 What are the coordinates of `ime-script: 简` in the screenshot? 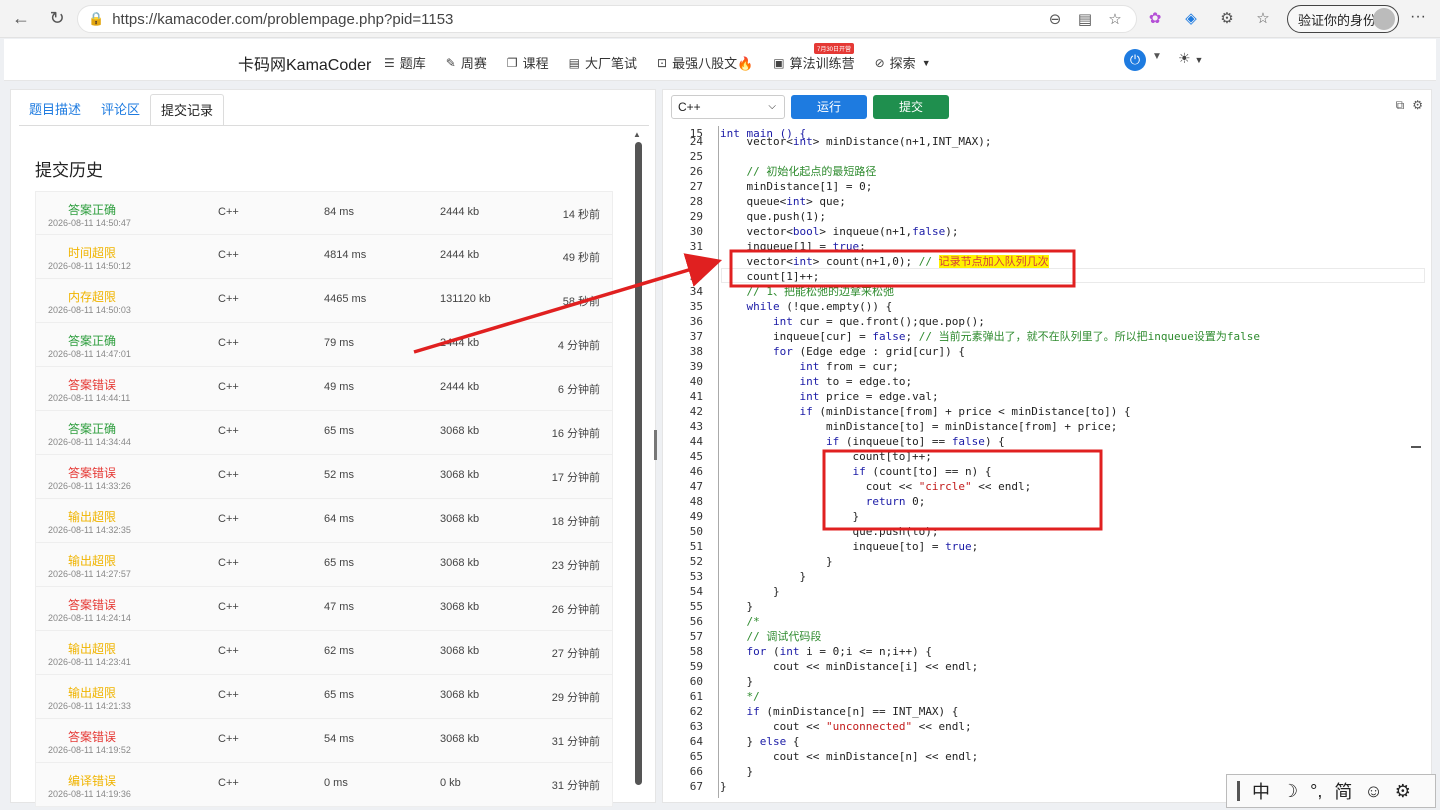 It's located at (1343, 791).